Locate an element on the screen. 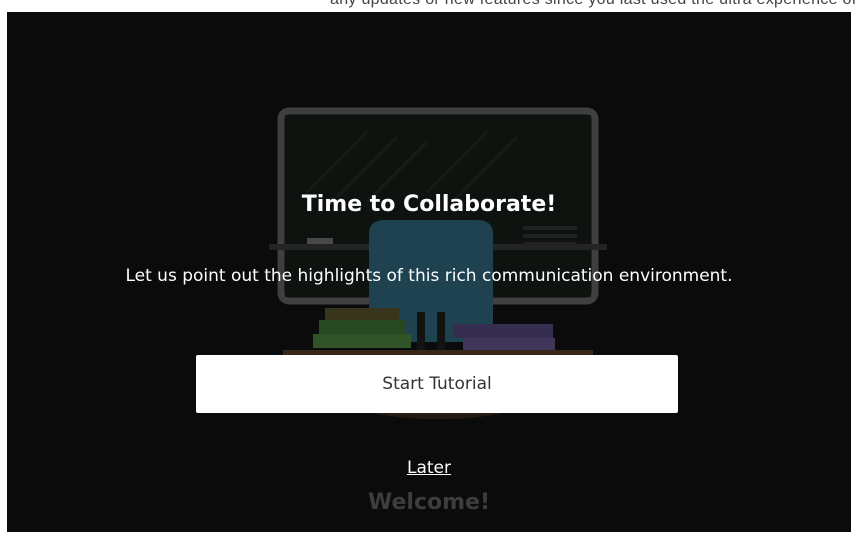 The image size is (858, 534). later-link: Later is located at coordinates (429, 468).